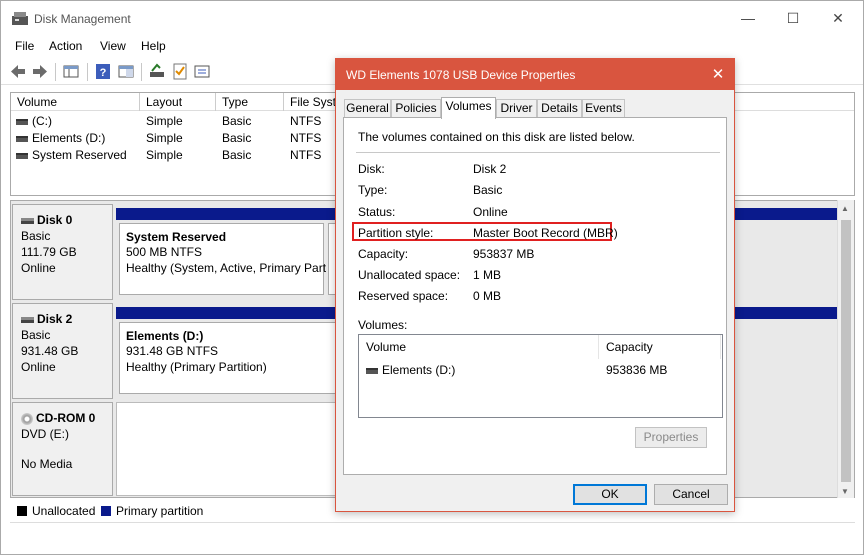 The height and width of the screenshot is (555, 864). I want to click on scroll-down-icon: ▼, so click(845, 491).